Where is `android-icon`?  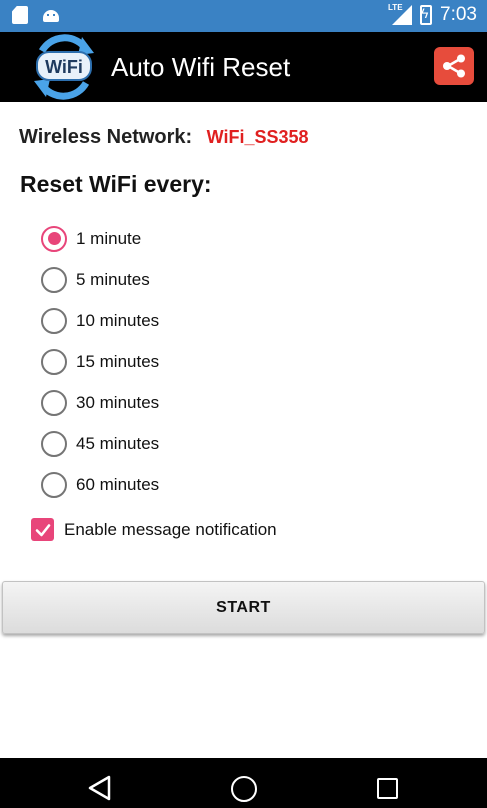 android-icon is located at coordinates (51, 14).